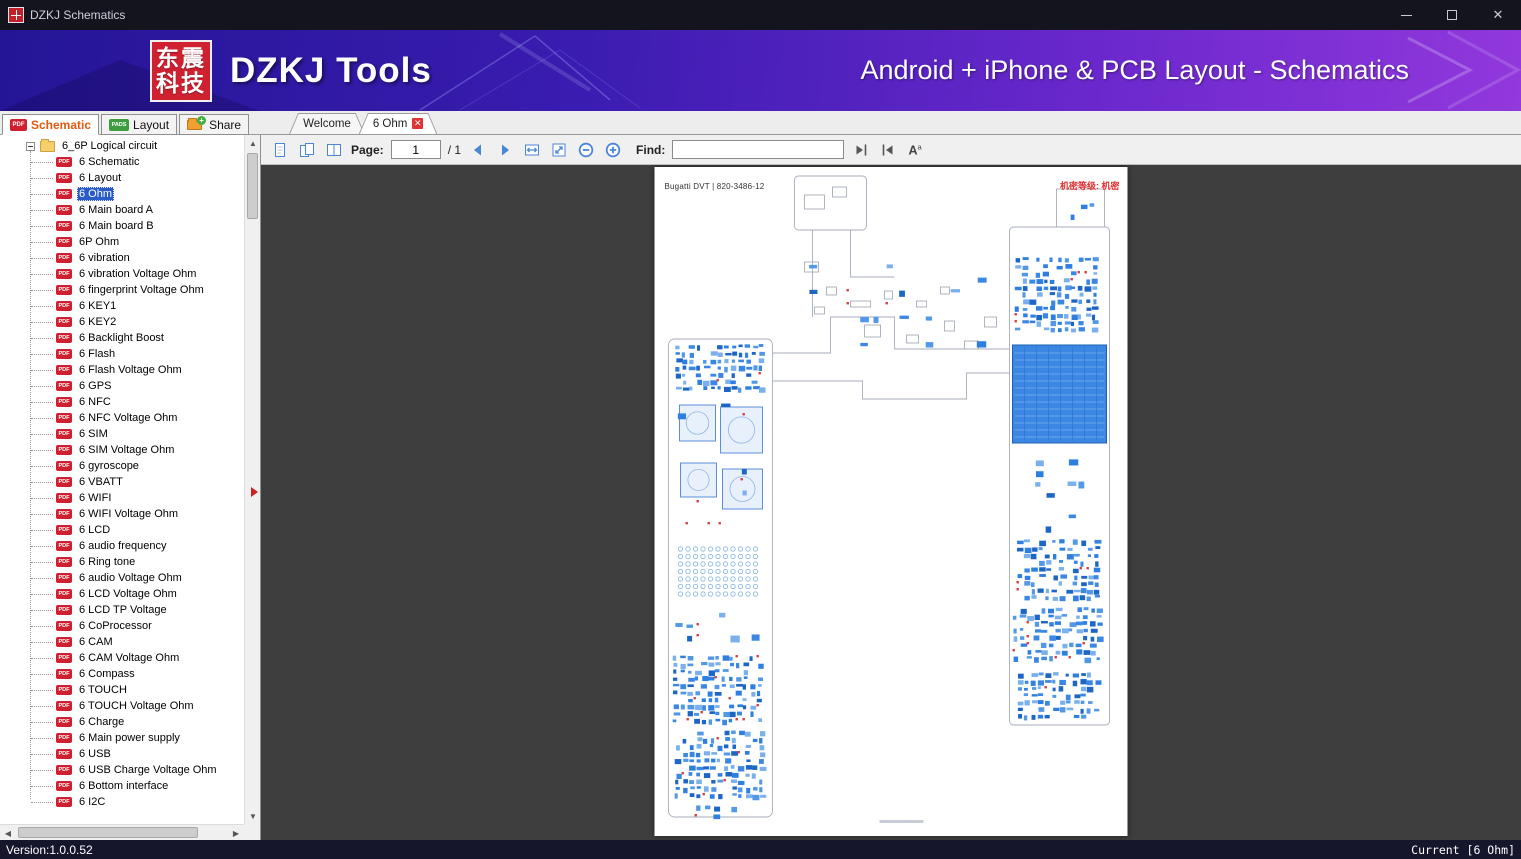 The width and height of the screenshot is (1521, 859). What do you see at coordinates (252, 186) in the screenshot?
I see `vertical-scroll-thumb` at bounding box center [252, 186].